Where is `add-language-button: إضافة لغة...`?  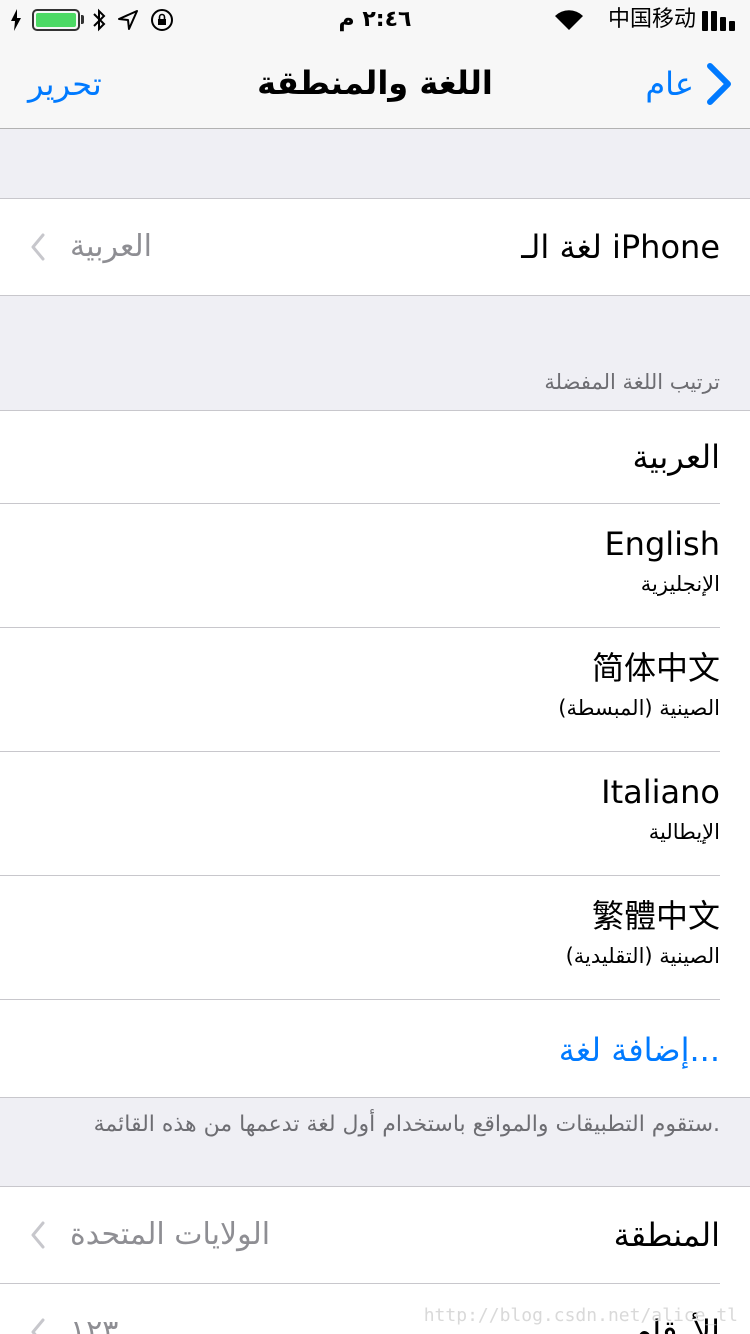
add-language-button: إضافة لغة... is located at coordinates (639, 1050).